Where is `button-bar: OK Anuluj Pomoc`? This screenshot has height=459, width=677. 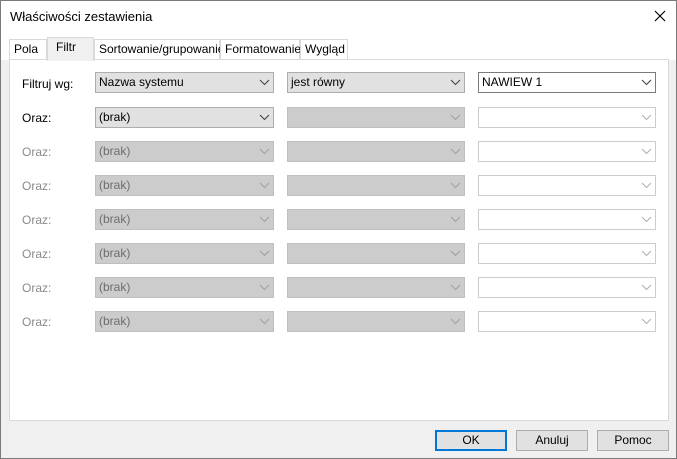
button-bar: OK Anuluj Pomoc is located at coordinates (338, 439).